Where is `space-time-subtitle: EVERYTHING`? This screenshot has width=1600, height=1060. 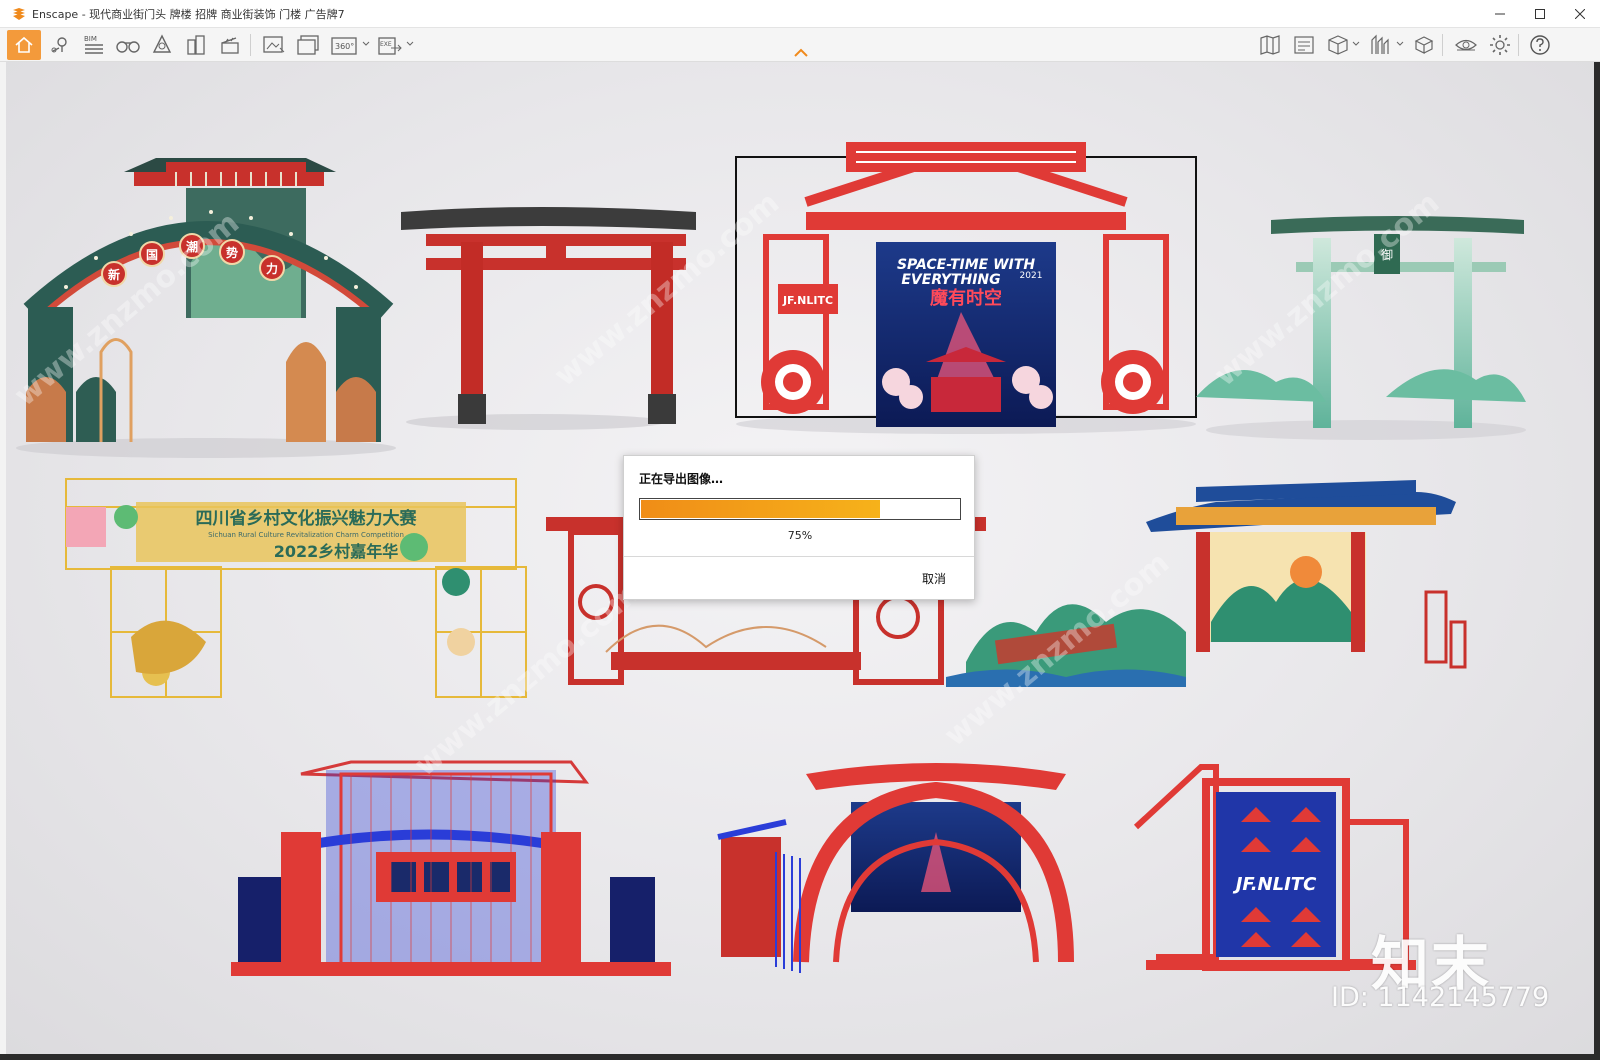 space-time-subtitle: EVERYTHING is located at coordinates (950, 280).